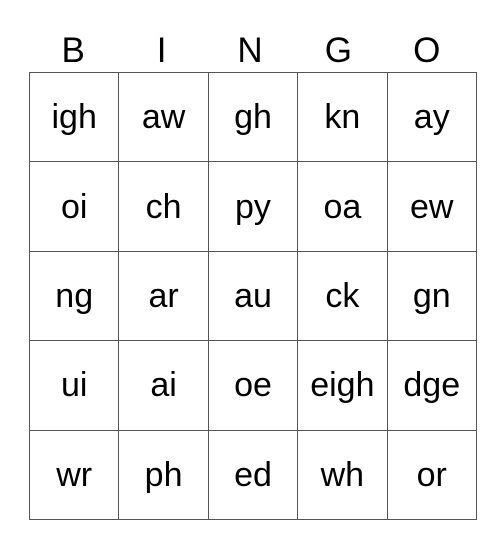 This screenshot has height=544, width=500. I want to click on card-cell: py, so click(253, 206).